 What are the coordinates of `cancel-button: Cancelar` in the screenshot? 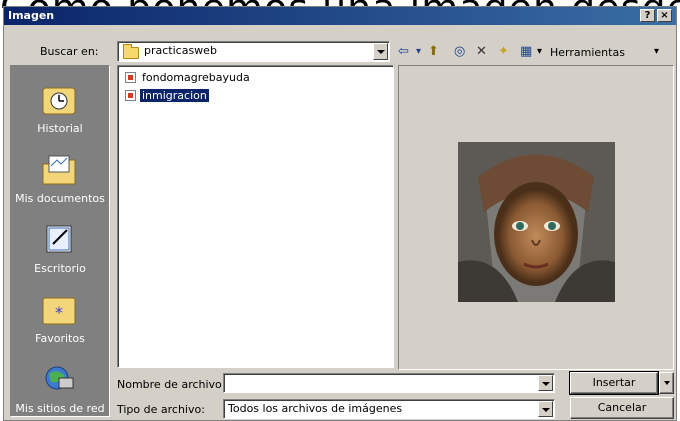 It's located at (622, 408).